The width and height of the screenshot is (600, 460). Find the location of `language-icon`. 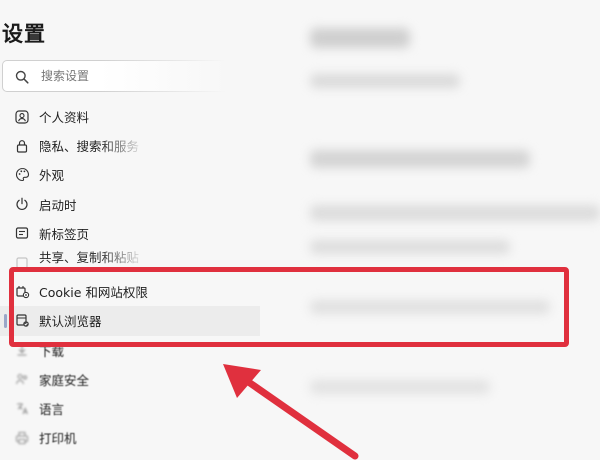

language-icon is located at coordinates (22, 408).